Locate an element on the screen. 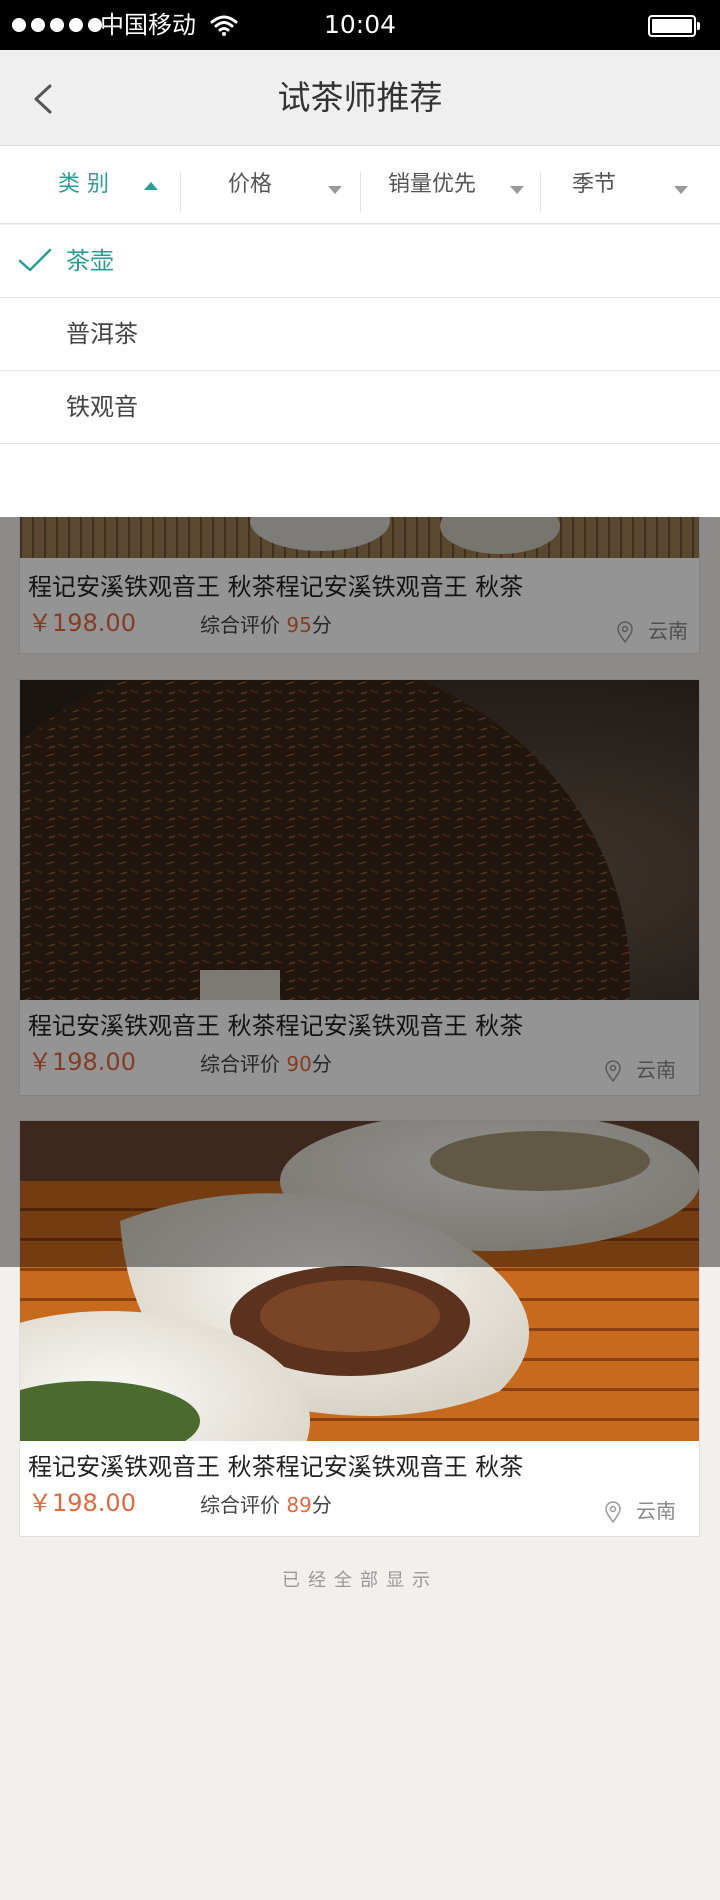 This screenshot has height=1900, width=720. rating-score: 89 is located at coordinates (299, 1505).